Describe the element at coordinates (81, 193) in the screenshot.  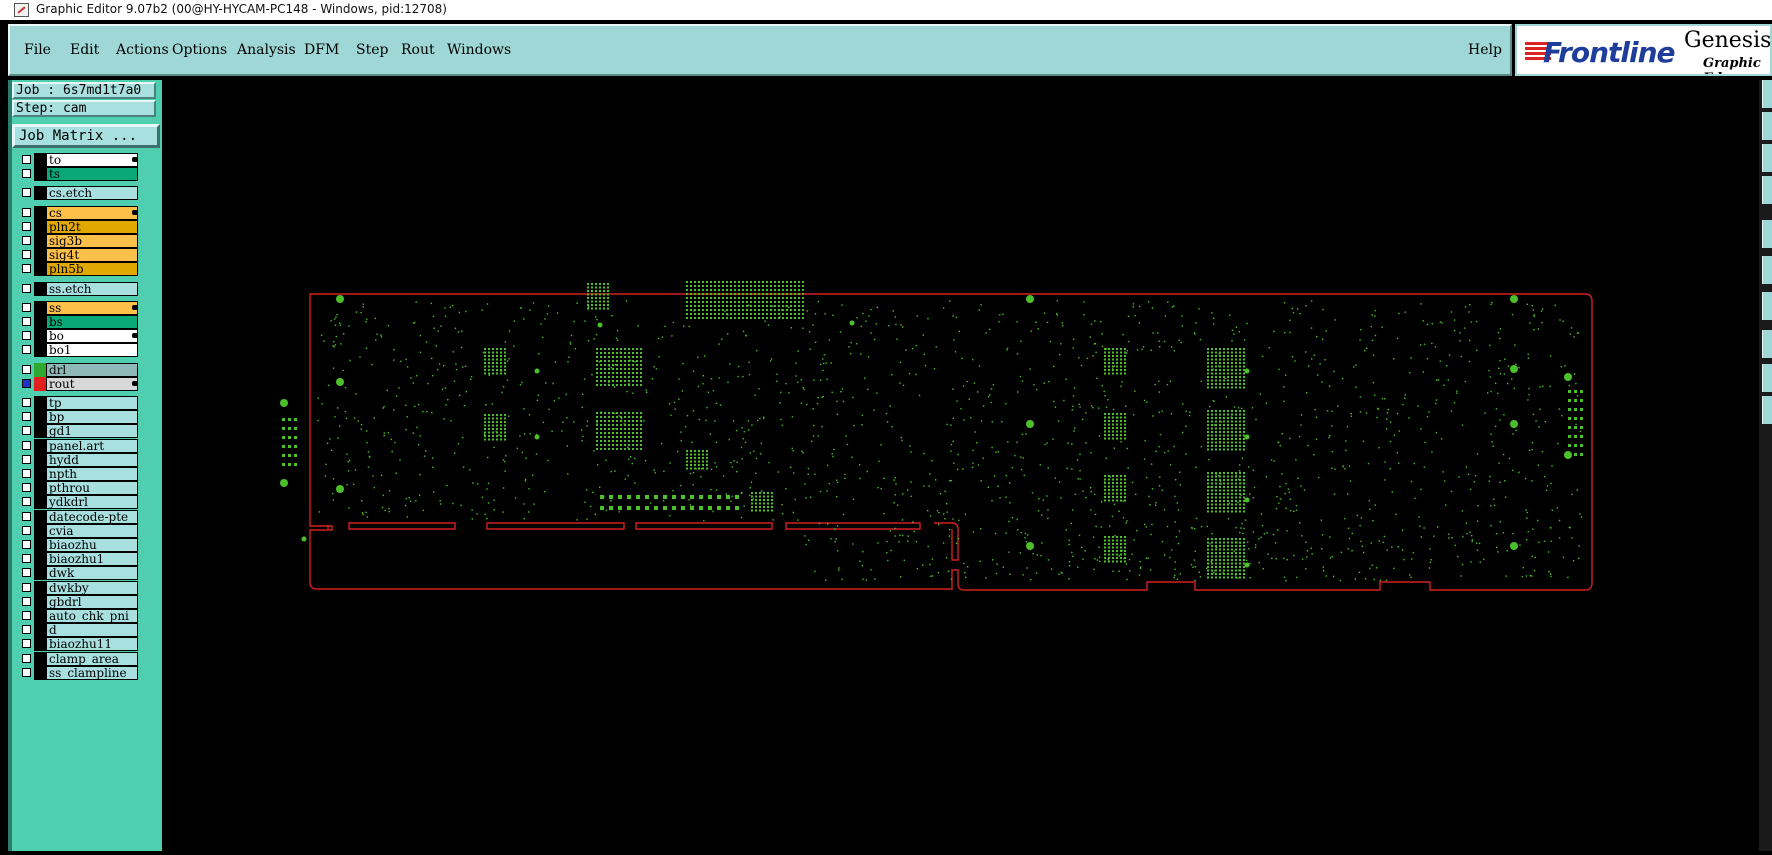
I see `layer-row-cs.etch: cs.etch` at that location.